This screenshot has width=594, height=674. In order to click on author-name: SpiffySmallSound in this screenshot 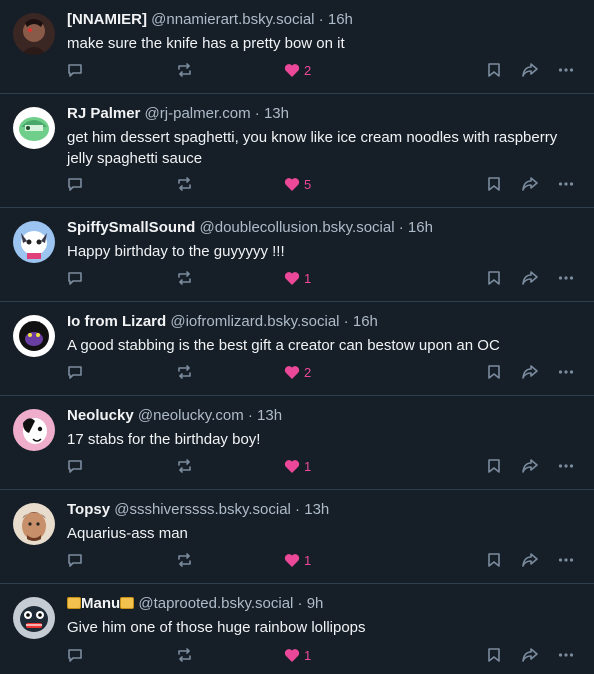, I will do `click(131, 227)`.